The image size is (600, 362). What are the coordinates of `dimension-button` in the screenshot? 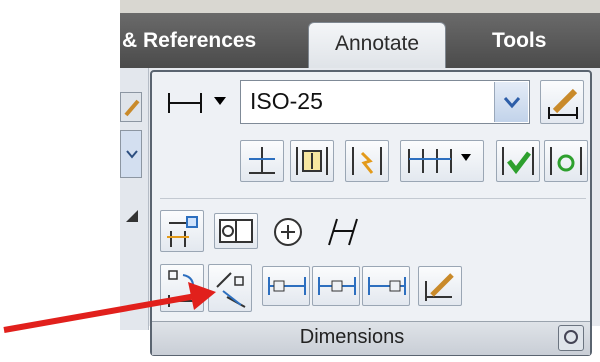 It's located at (184, 102).